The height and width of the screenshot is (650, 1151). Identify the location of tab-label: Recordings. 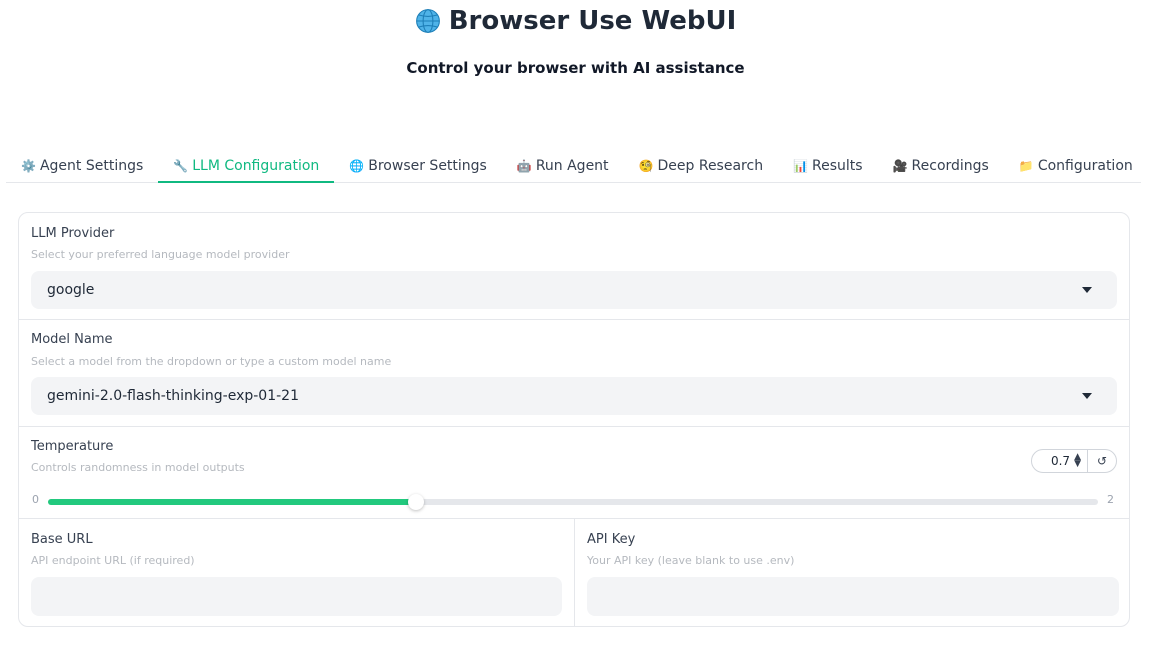
(950, 165).